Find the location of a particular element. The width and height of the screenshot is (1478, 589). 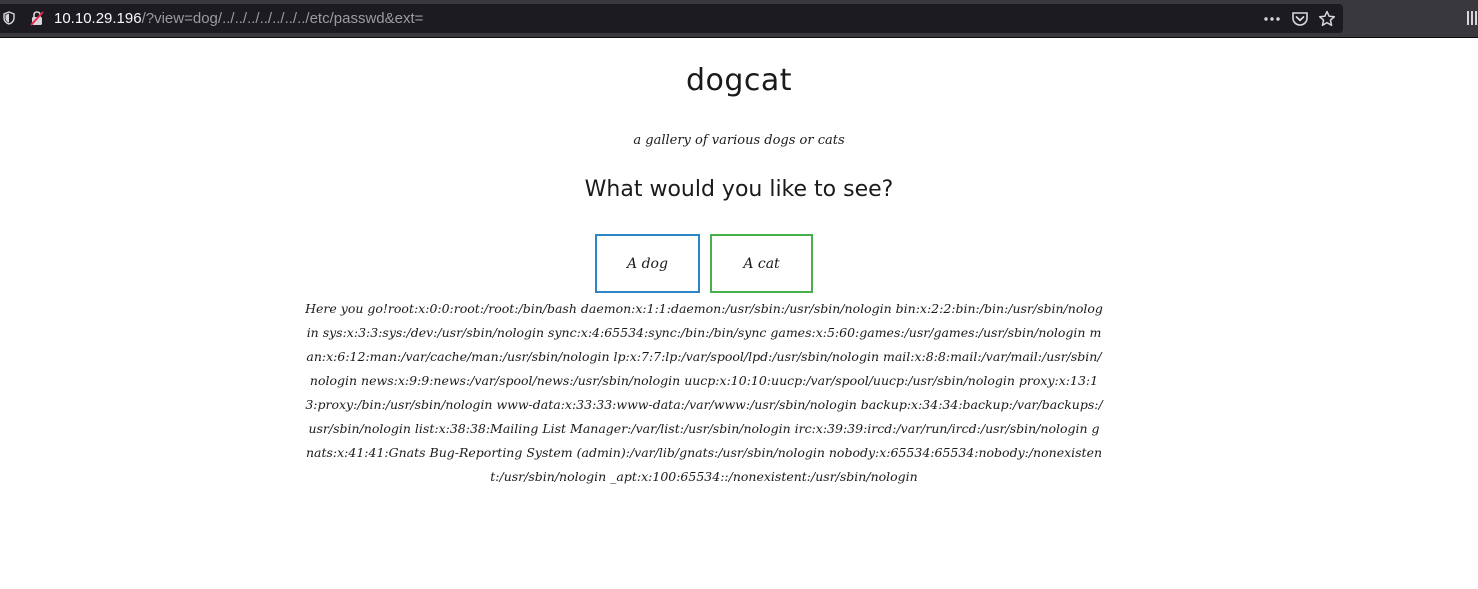

meatball-menu-icon is located at coordinates (1272, 19).